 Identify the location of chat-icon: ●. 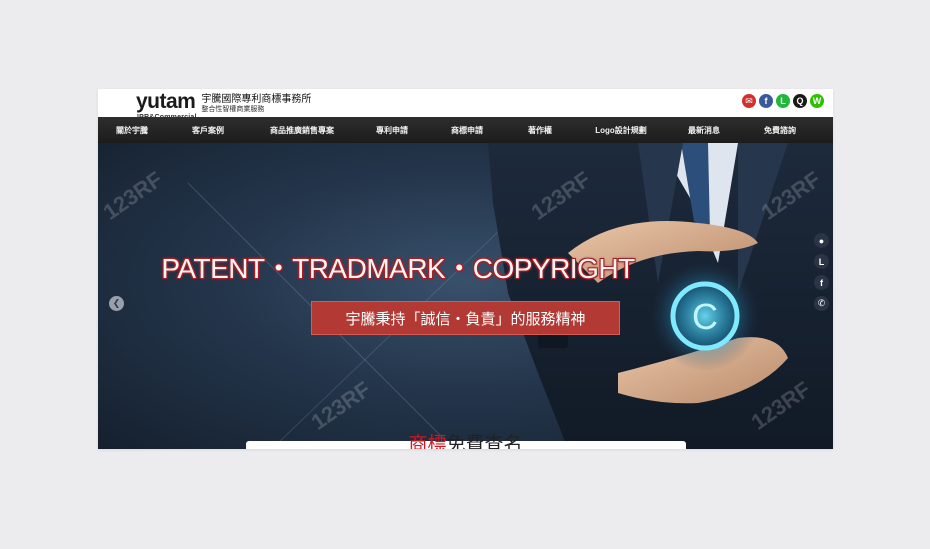
(821, 240).